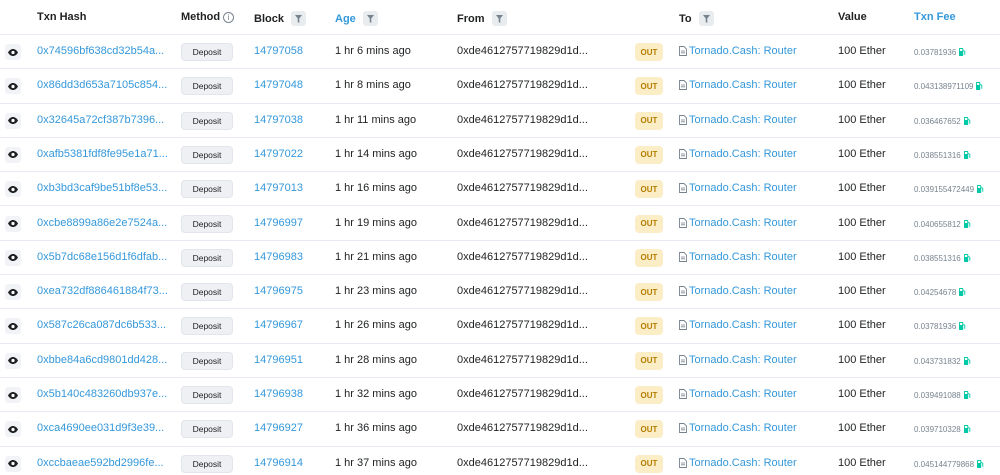 This screenshot has height=475, width=1000. What do you see at coordinates (278, 188) in the screenshot?
I see `block-link: 14797013` at bounding box center [278, 188].